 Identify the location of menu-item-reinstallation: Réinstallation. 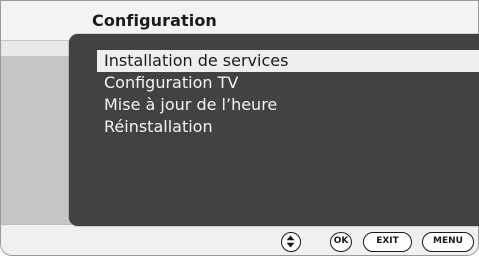
(288, 127).